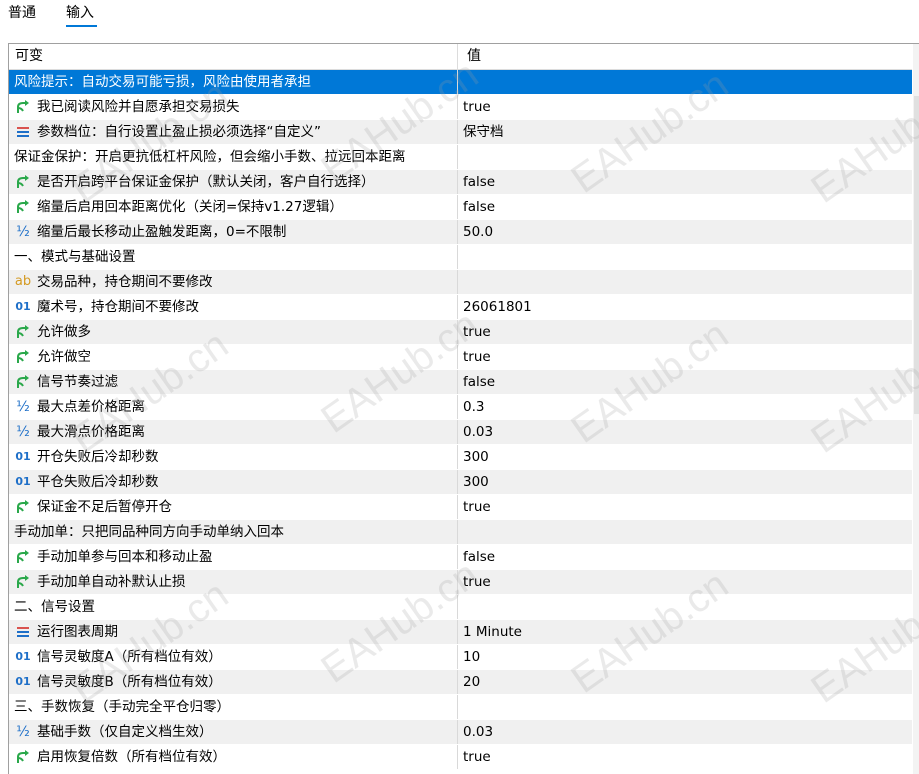 Image resolution: width=919 pixels, height=774 pixels. Describe the element at coordinates (233, 332) in the screenshot. I see `cell-variable: 允许做多` at that location.